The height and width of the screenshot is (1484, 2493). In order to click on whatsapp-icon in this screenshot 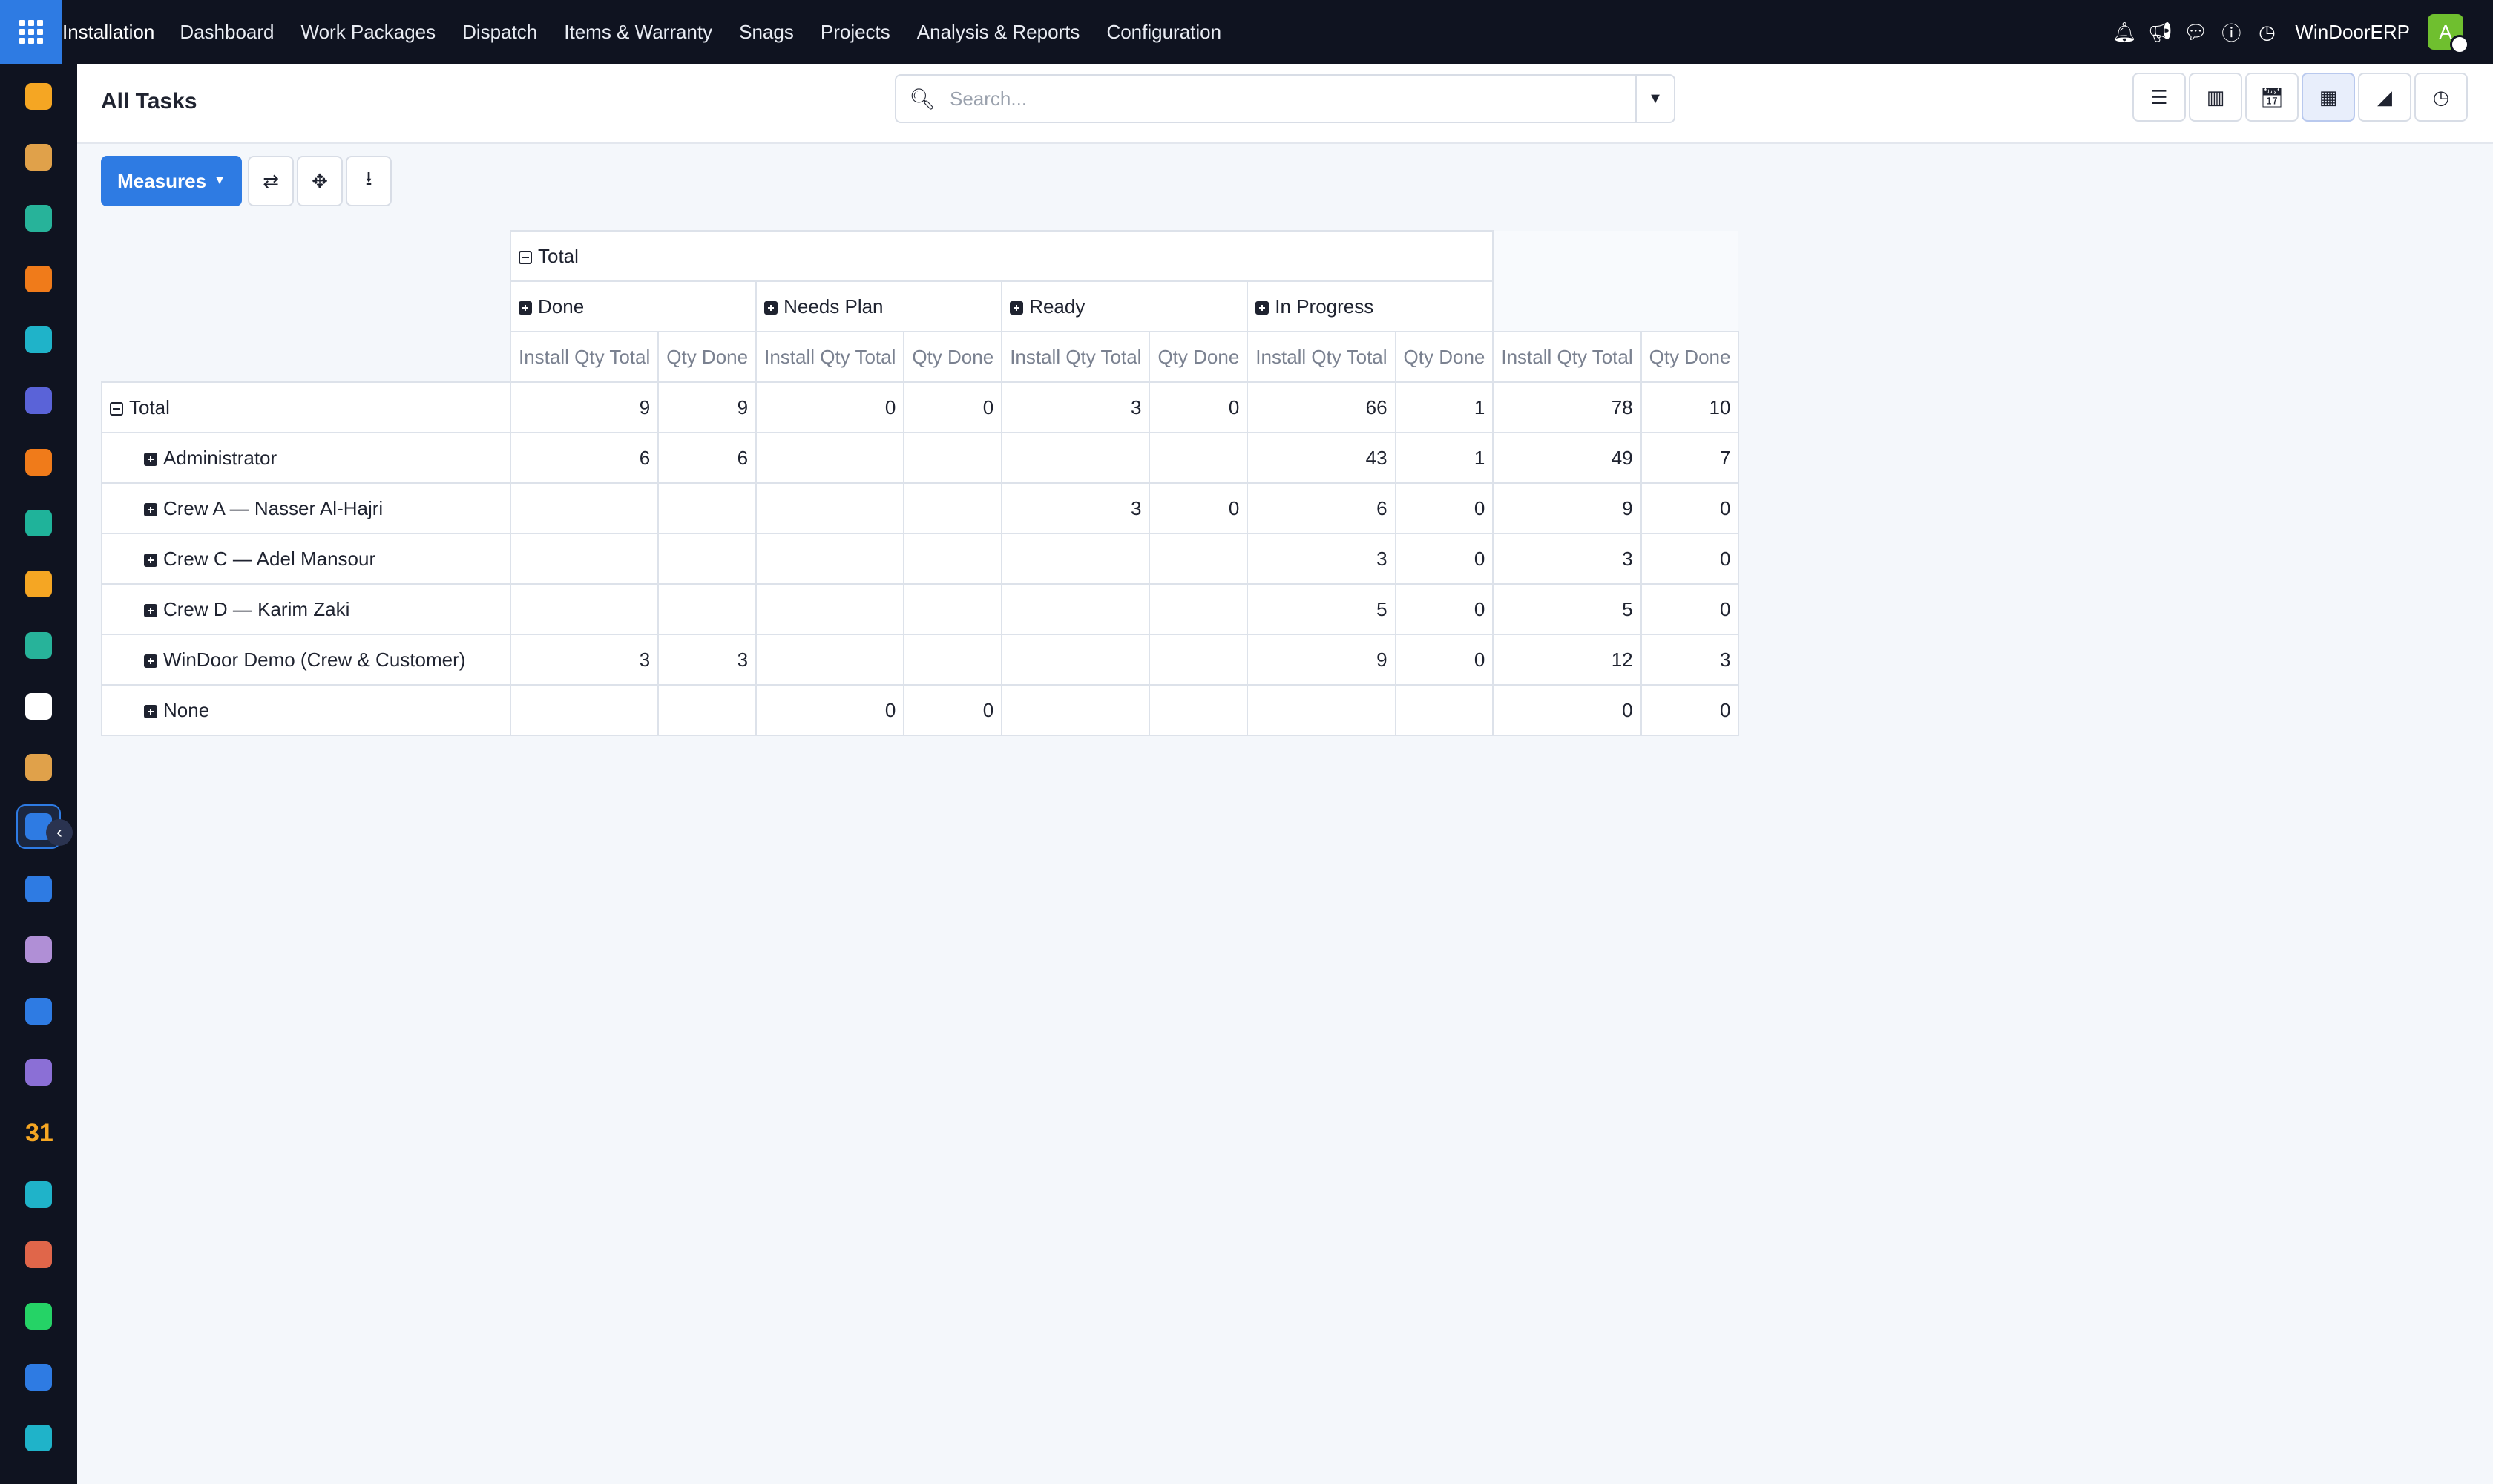, I will do `click(38, 1316)`.